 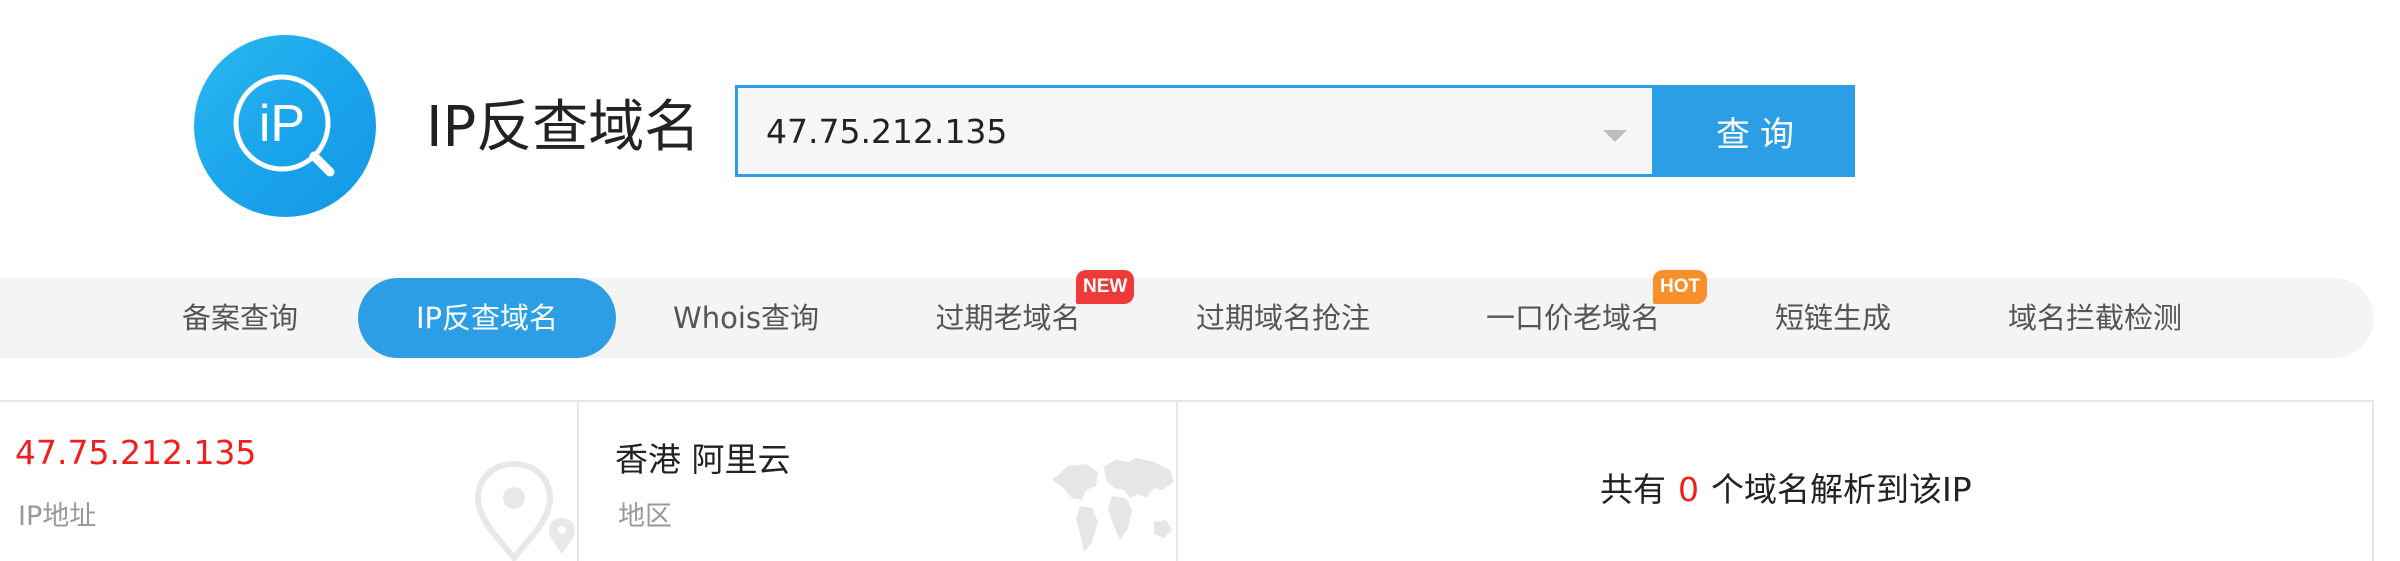 I want to click on region-value: 香港 阿里云, so click(x=703, y=459).